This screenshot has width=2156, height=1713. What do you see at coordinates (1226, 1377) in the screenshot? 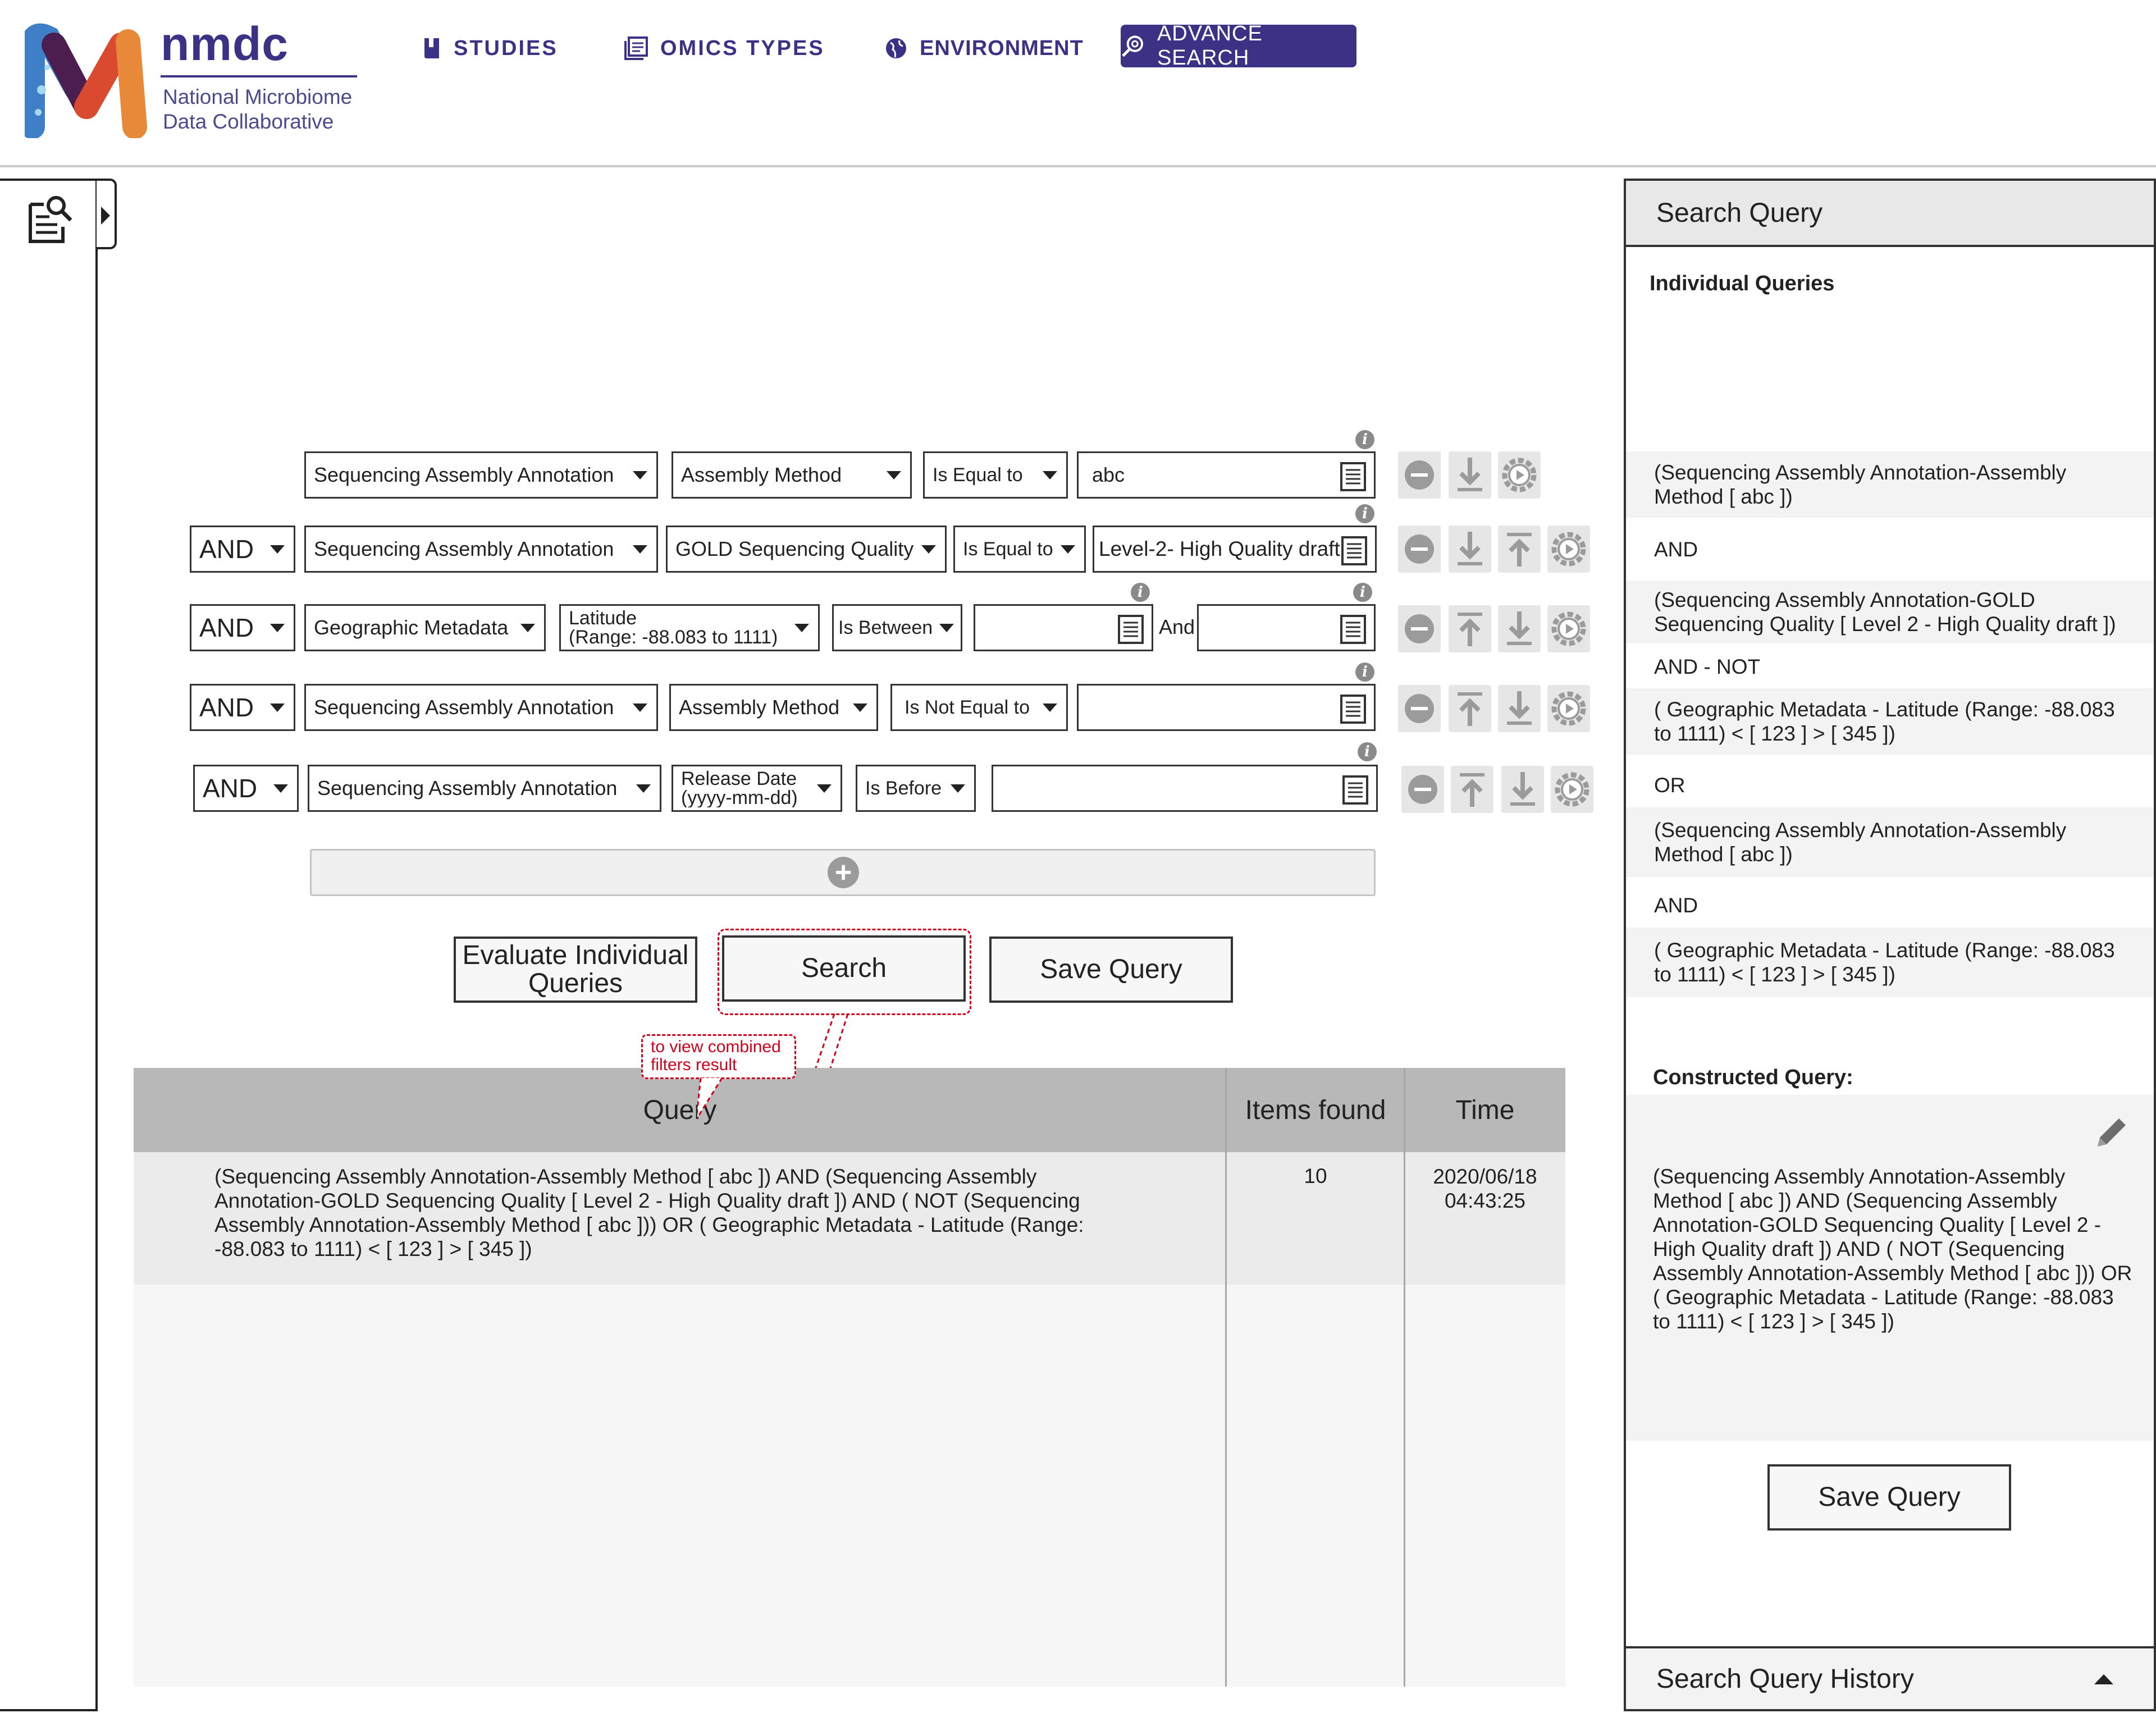
I see `column-divider` at bounding box center [1226, 1377].